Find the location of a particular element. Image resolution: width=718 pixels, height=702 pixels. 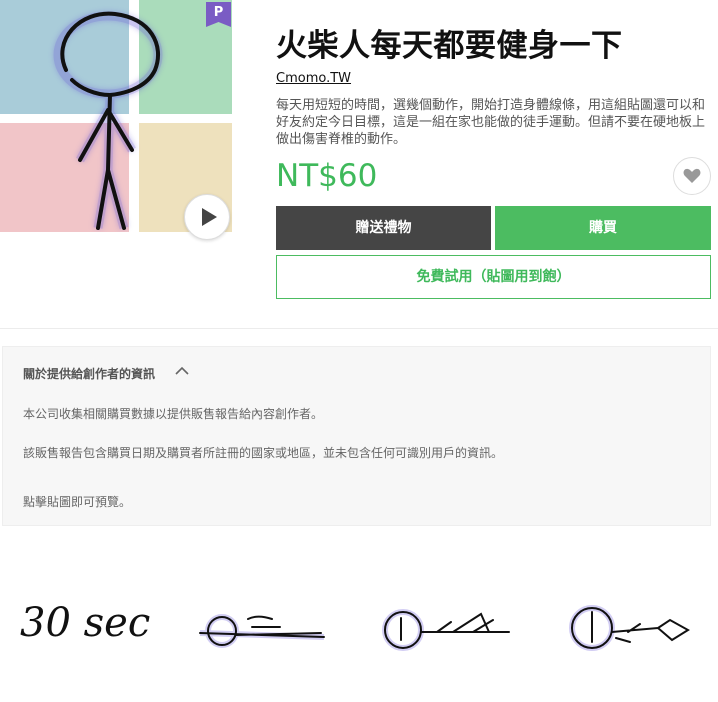

favorite-button is located at coordinates (692, 176).